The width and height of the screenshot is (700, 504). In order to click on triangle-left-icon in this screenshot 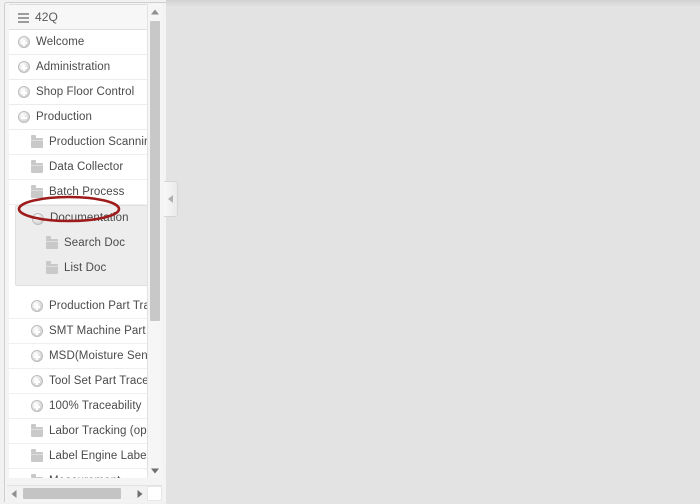, I will do `click(14, 493)`.